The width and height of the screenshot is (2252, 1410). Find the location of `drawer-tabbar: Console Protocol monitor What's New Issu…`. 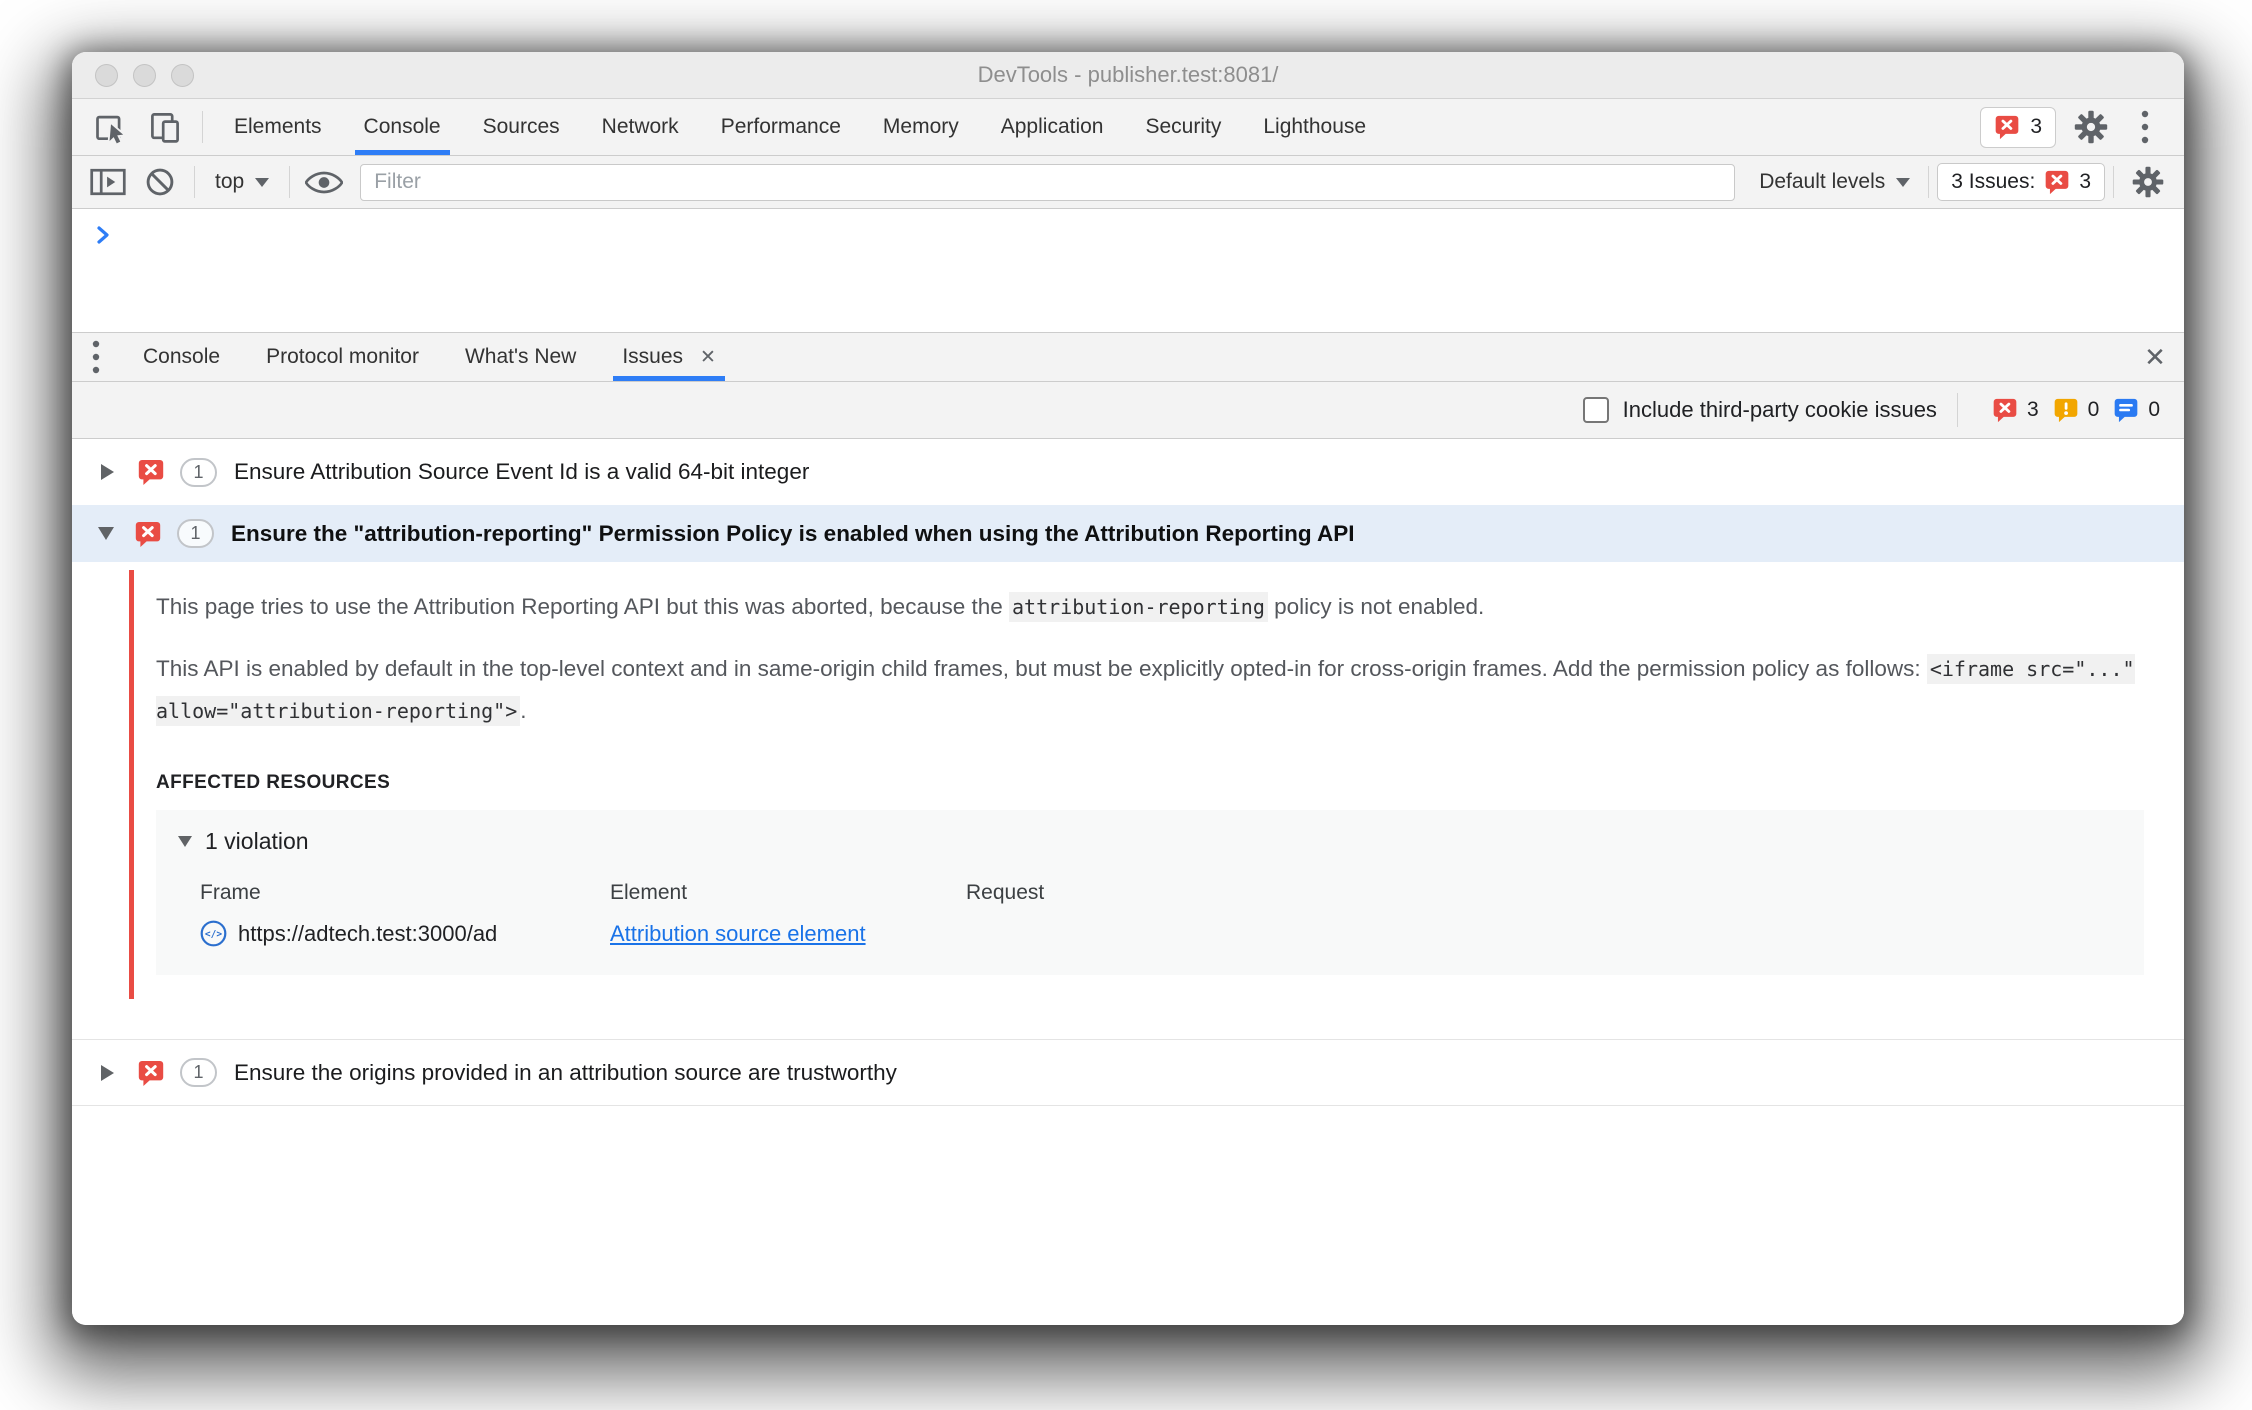

drawer-tabbar: Console Protocol monitor What's New Issu… is located at coordinates (1128, 357).